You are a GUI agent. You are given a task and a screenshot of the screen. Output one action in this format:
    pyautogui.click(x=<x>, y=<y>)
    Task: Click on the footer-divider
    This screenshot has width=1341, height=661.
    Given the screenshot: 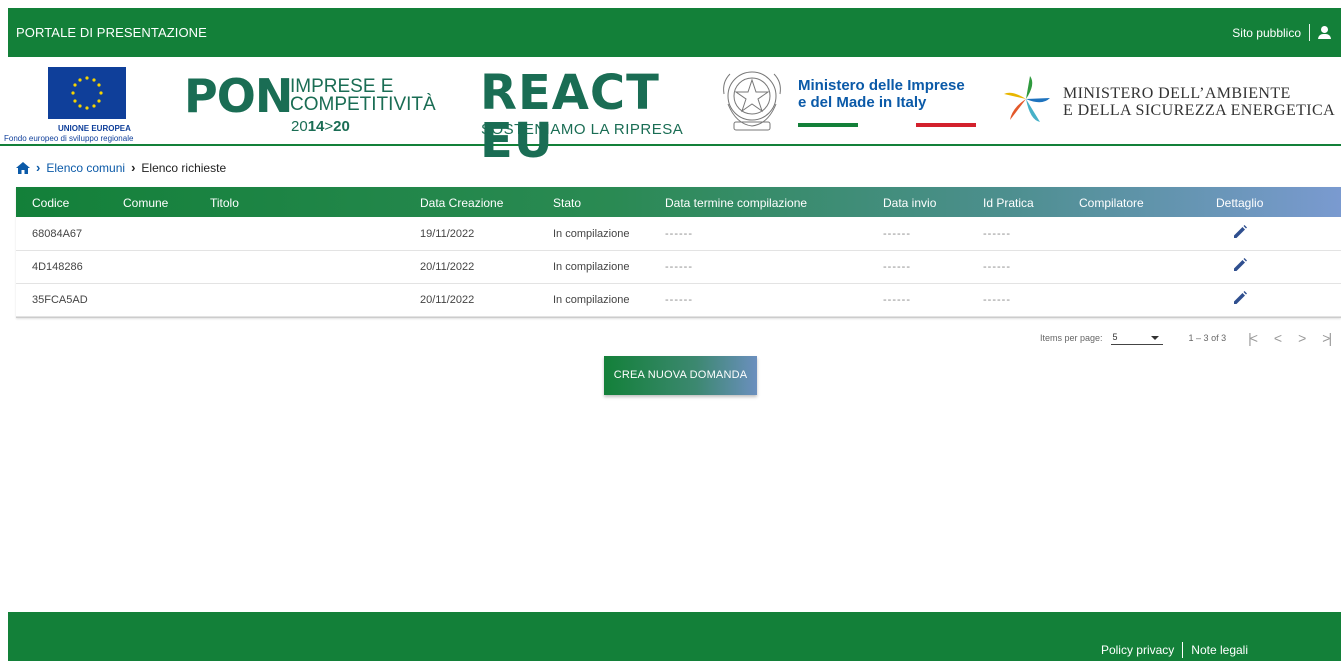 What is the action you would take?
    pyautogui.click(x=1183, y=650)
    